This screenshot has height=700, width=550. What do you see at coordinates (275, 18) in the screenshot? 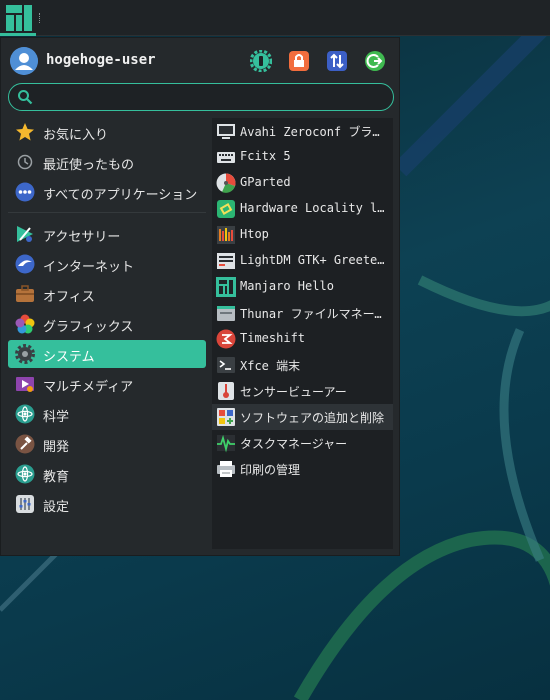
I see `top-panel` at bounding box center [275, 18].